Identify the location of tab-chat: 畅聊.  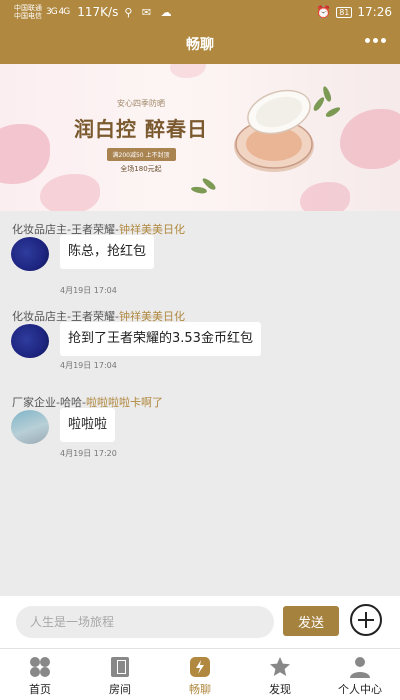
(200, 674).